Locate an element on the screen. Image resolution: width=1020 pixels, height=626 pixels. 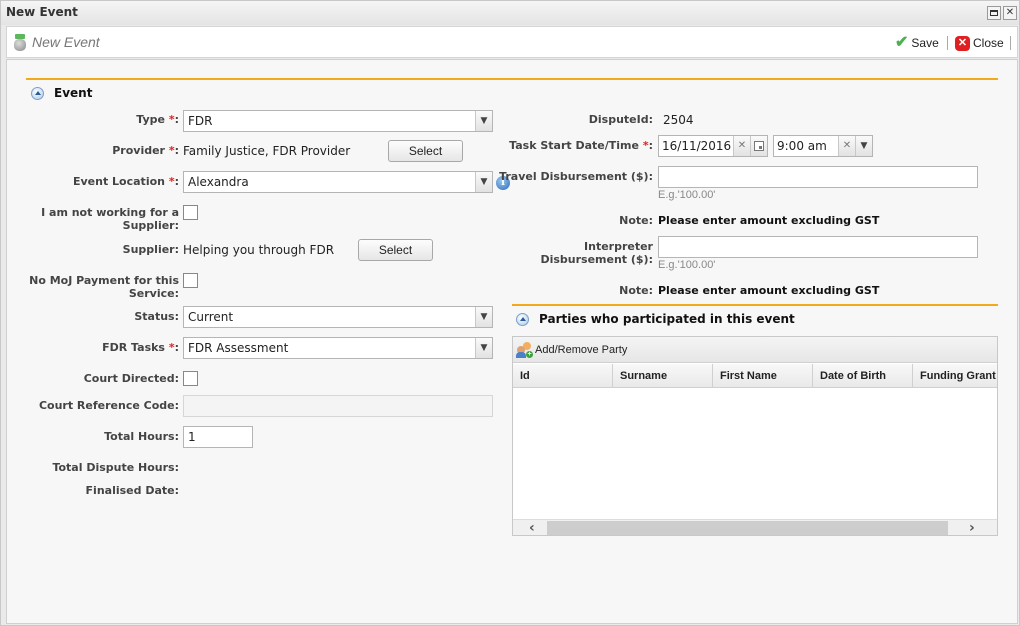
interpreter-disbursement-label: Interpreter Disbursement ($): is located at coordinates (596, 253).